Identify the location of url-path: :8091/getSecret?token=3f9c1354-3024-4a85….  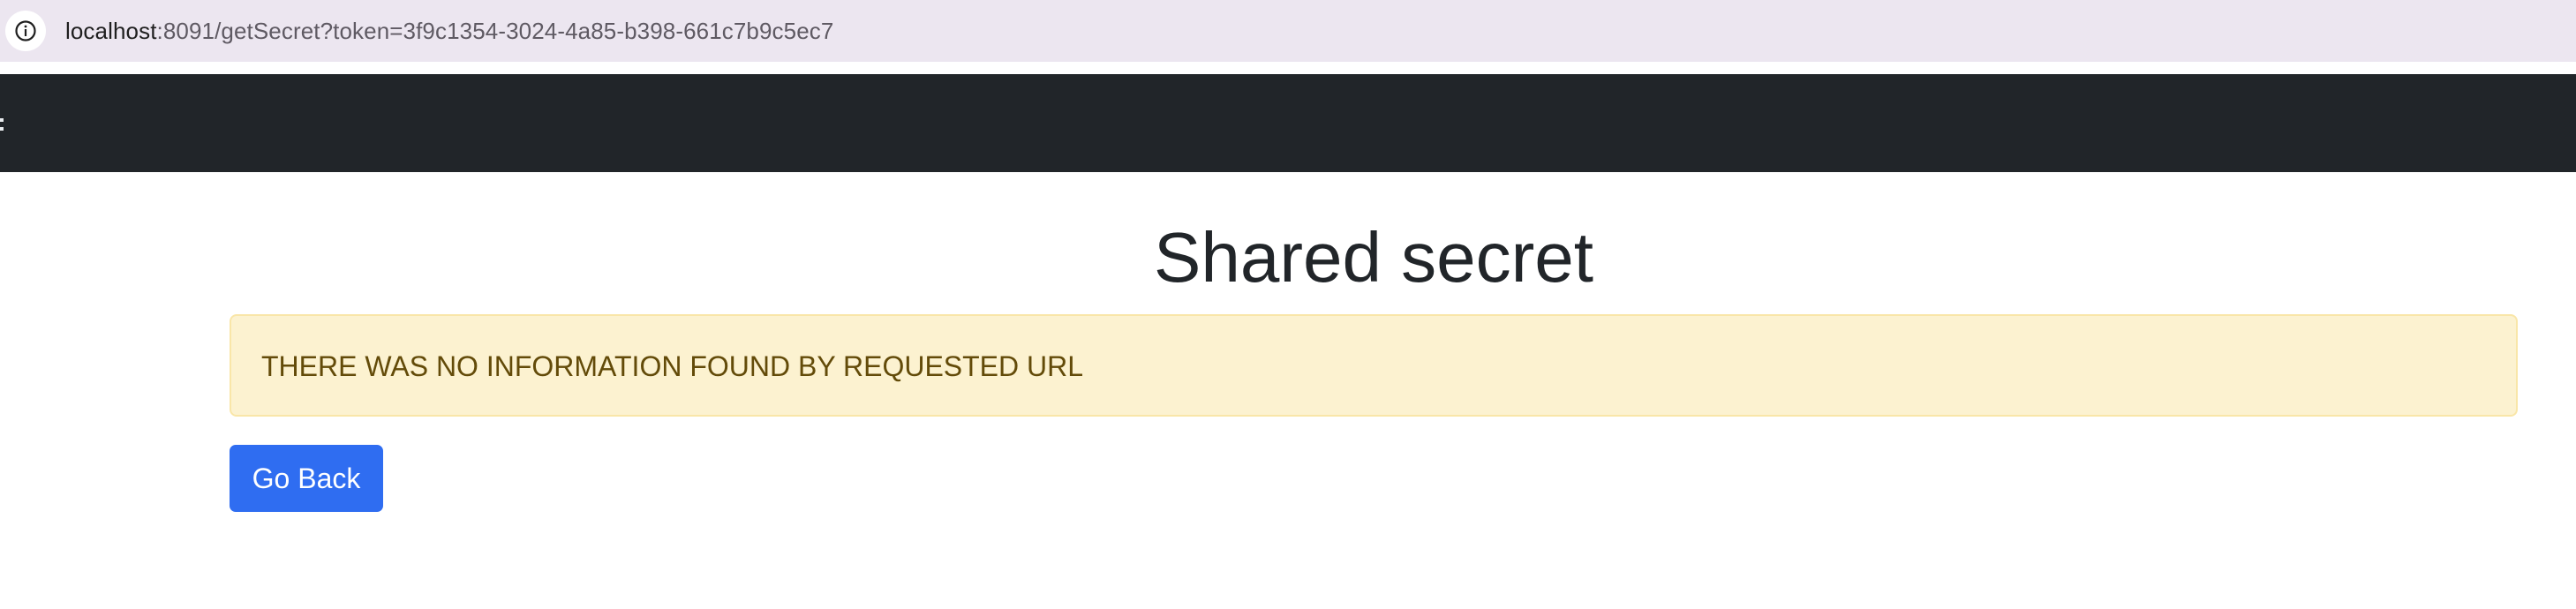
(495, 31).